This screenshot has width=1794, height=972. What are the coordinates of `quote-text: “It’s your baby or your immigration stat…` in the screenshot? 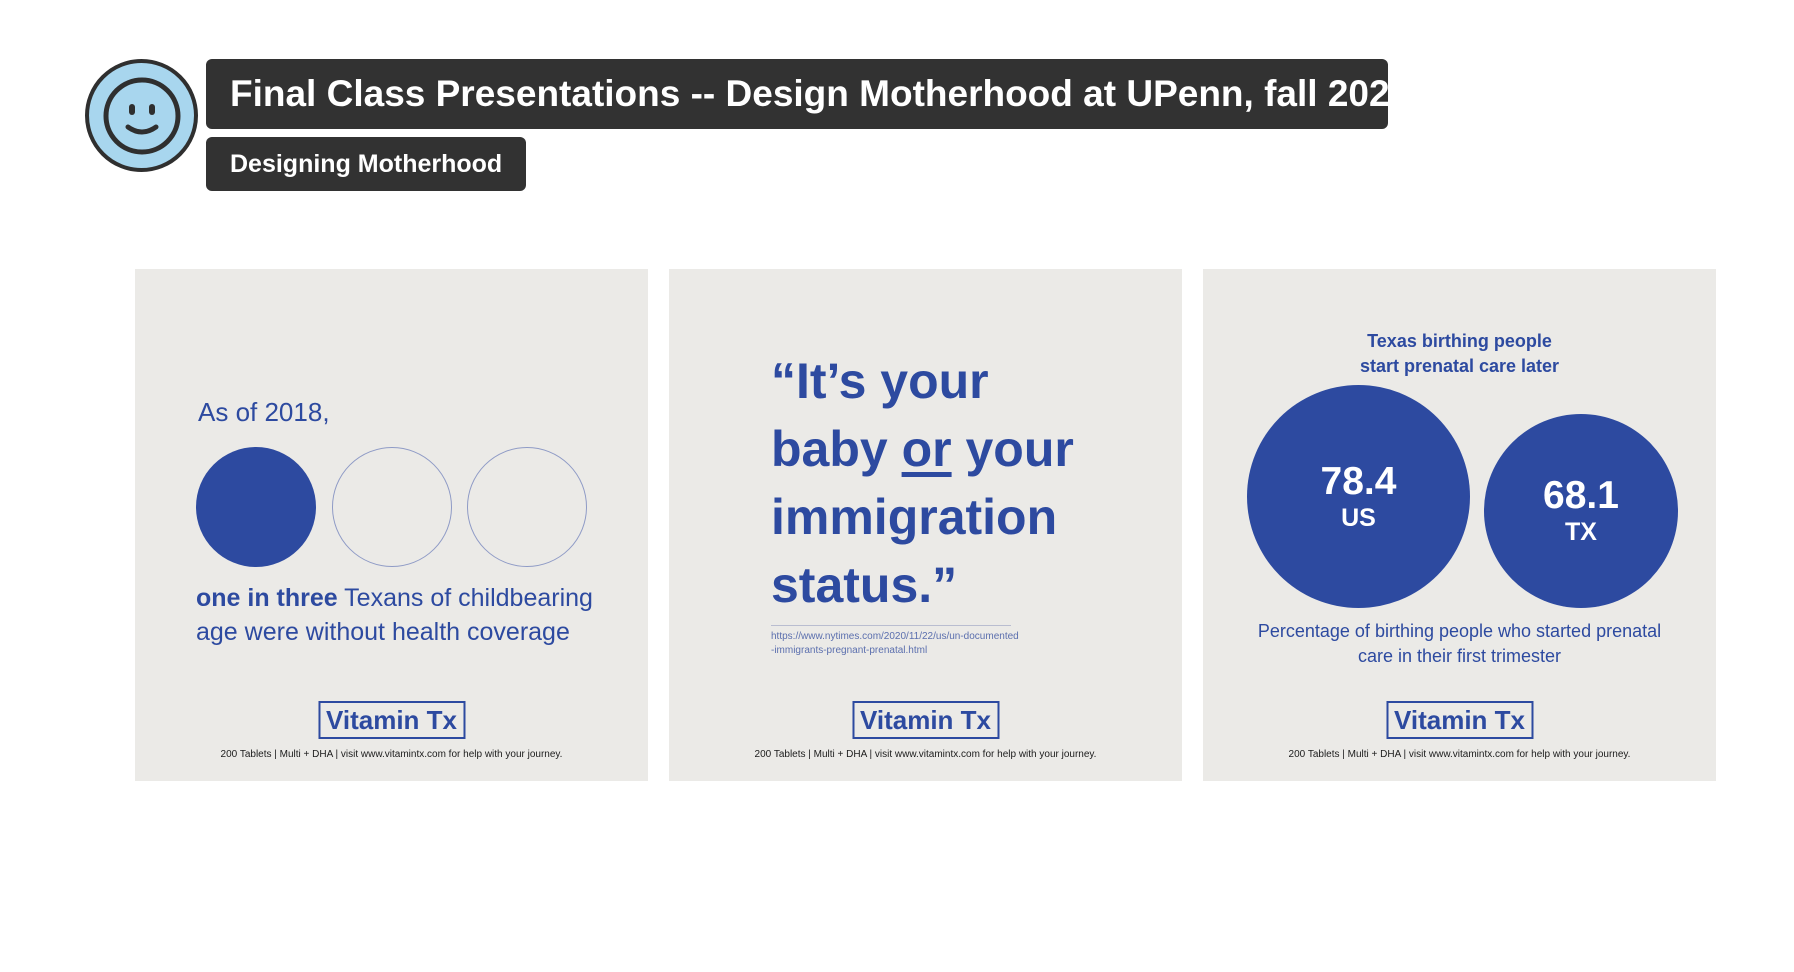 It's located at (971, 483).